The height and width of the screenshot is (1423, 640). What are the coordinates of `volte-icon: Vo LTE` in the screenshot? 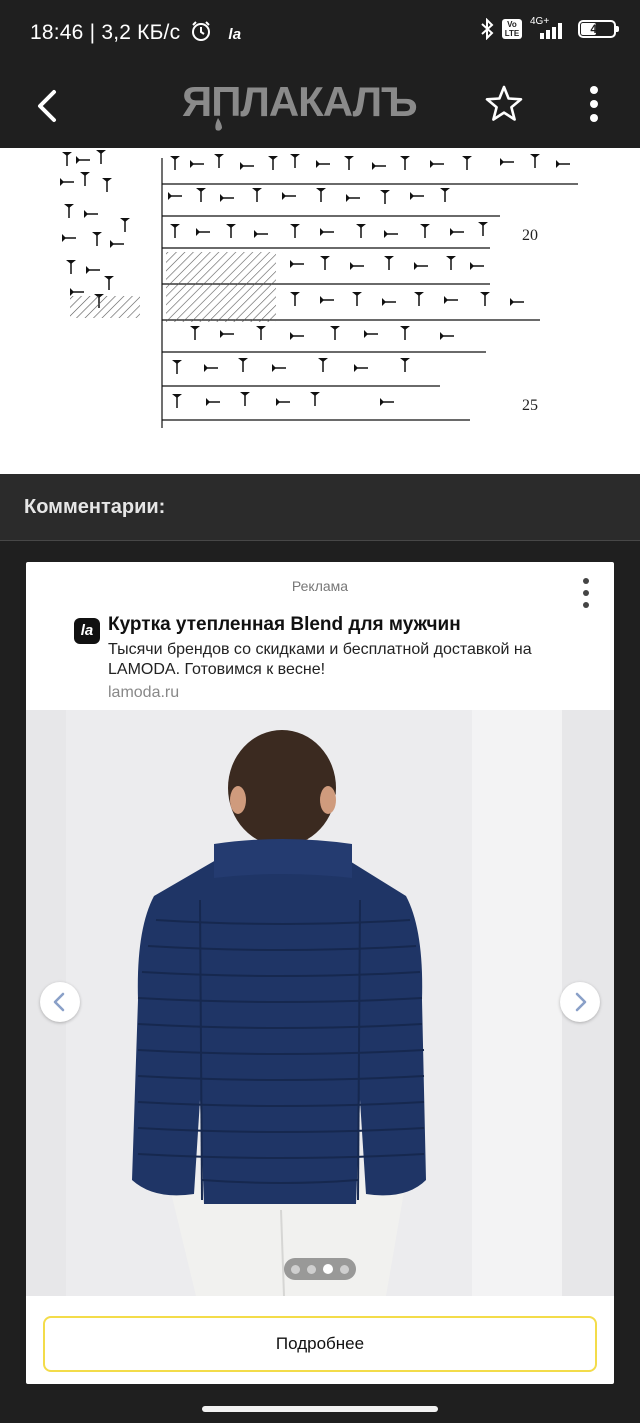 It's located at (512, 29).